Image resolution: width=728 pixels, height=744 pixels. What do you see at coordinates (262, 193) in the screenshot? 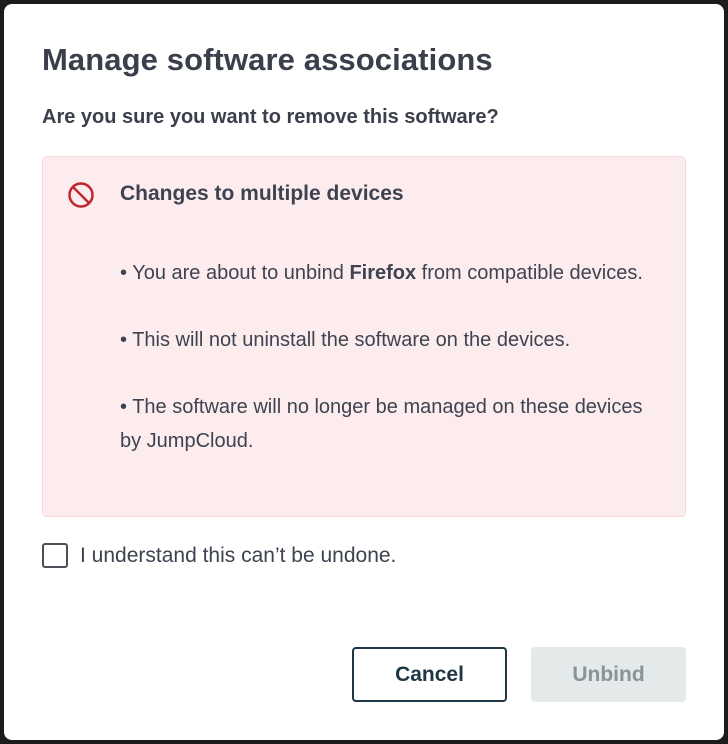
I see `alert-title: Changes to multiple devices` at bounding box center [262, 193].